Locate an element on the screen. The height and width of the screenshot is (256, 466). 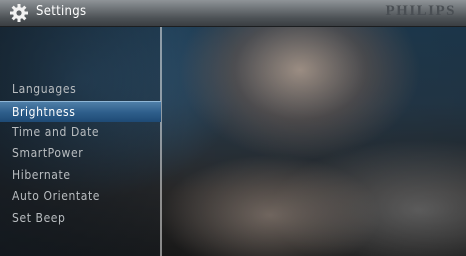
menu-item-time-and-date: Time and Date is located at coordinates (85, 133).